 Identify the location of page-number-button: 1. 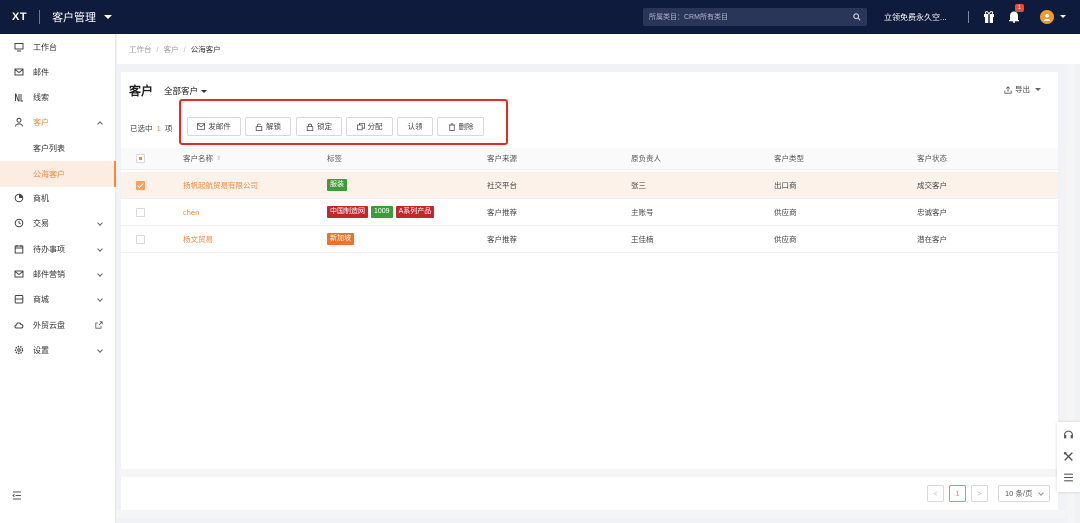
(957, 493).